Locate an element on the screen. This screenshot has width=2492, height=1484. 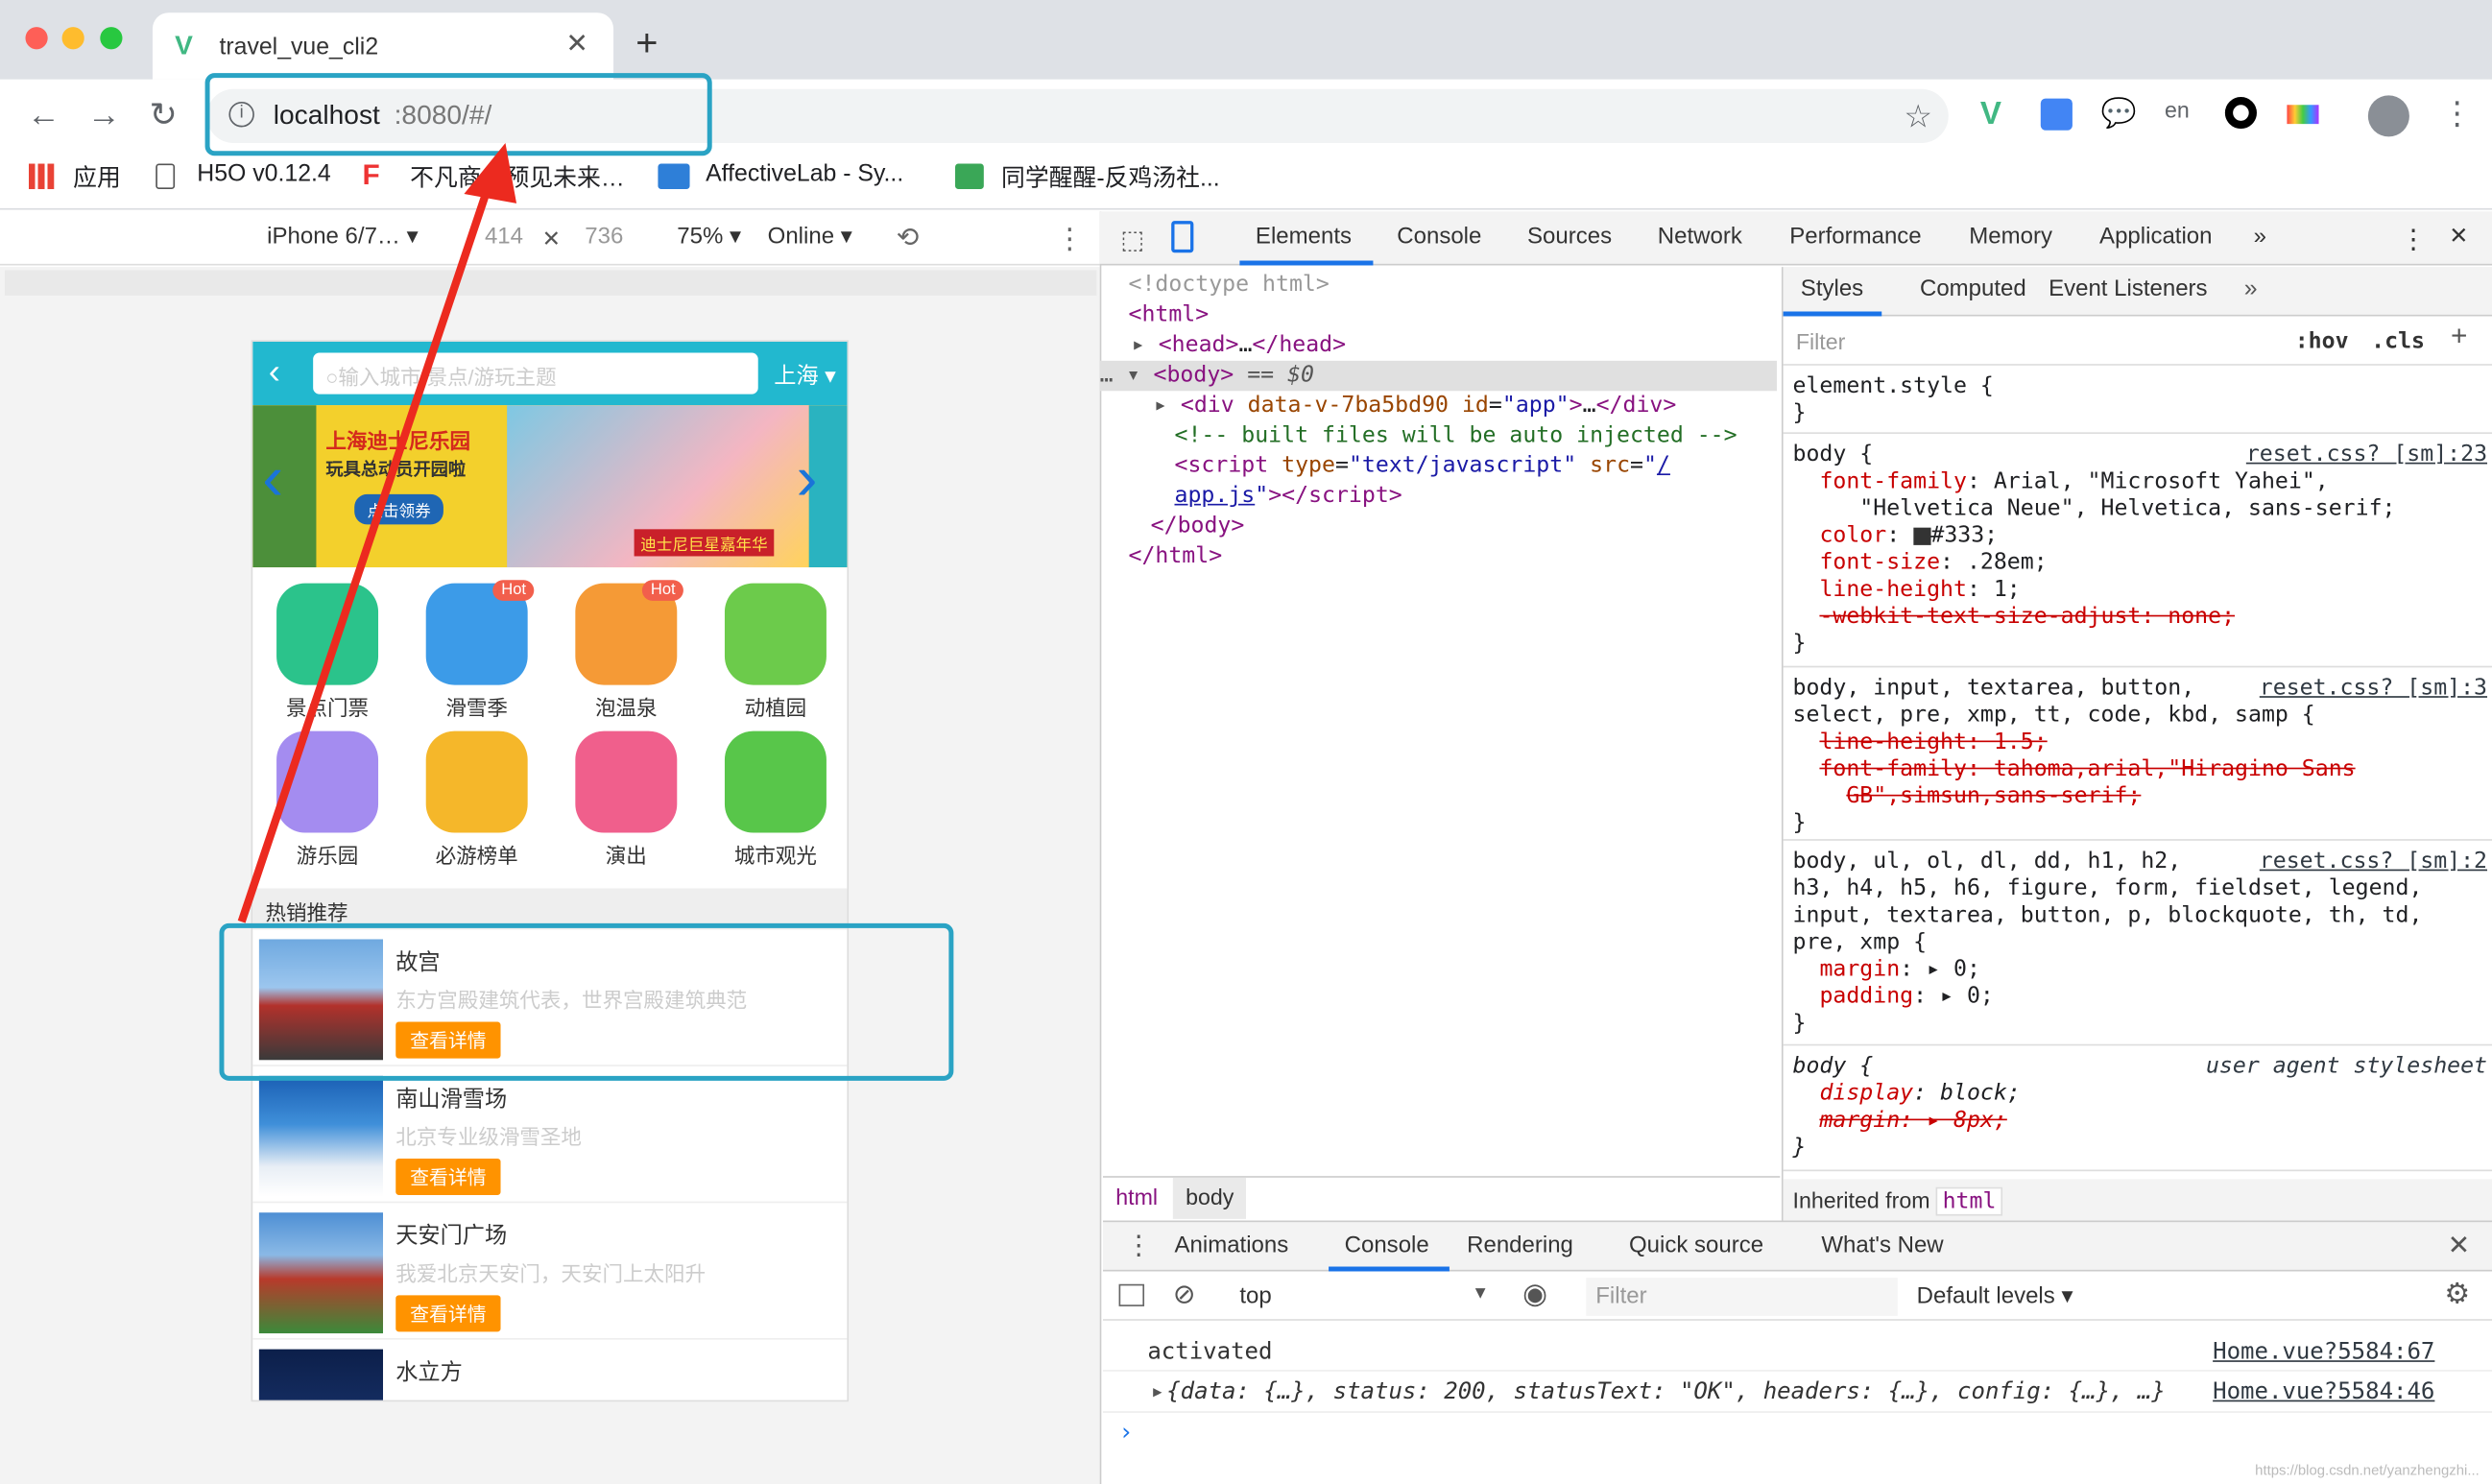
add-rule-icon: + is located at coordinates (2459, 335).